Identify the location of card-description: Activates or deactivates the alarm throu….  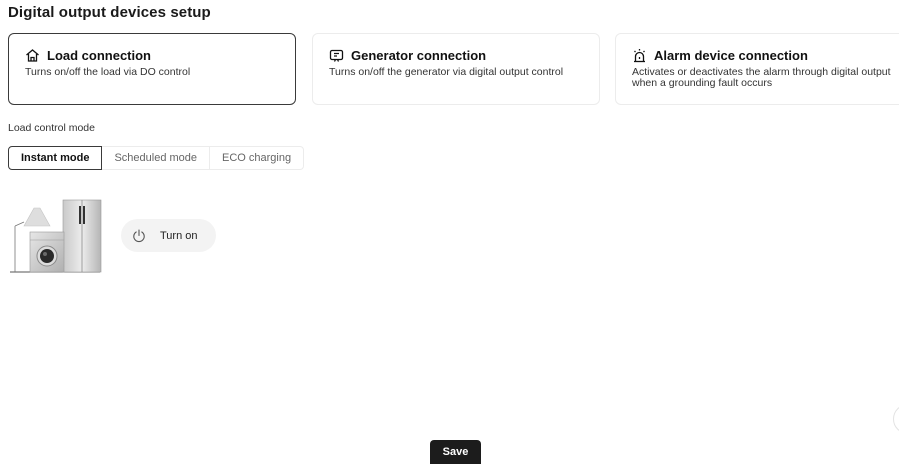
(761, 77).